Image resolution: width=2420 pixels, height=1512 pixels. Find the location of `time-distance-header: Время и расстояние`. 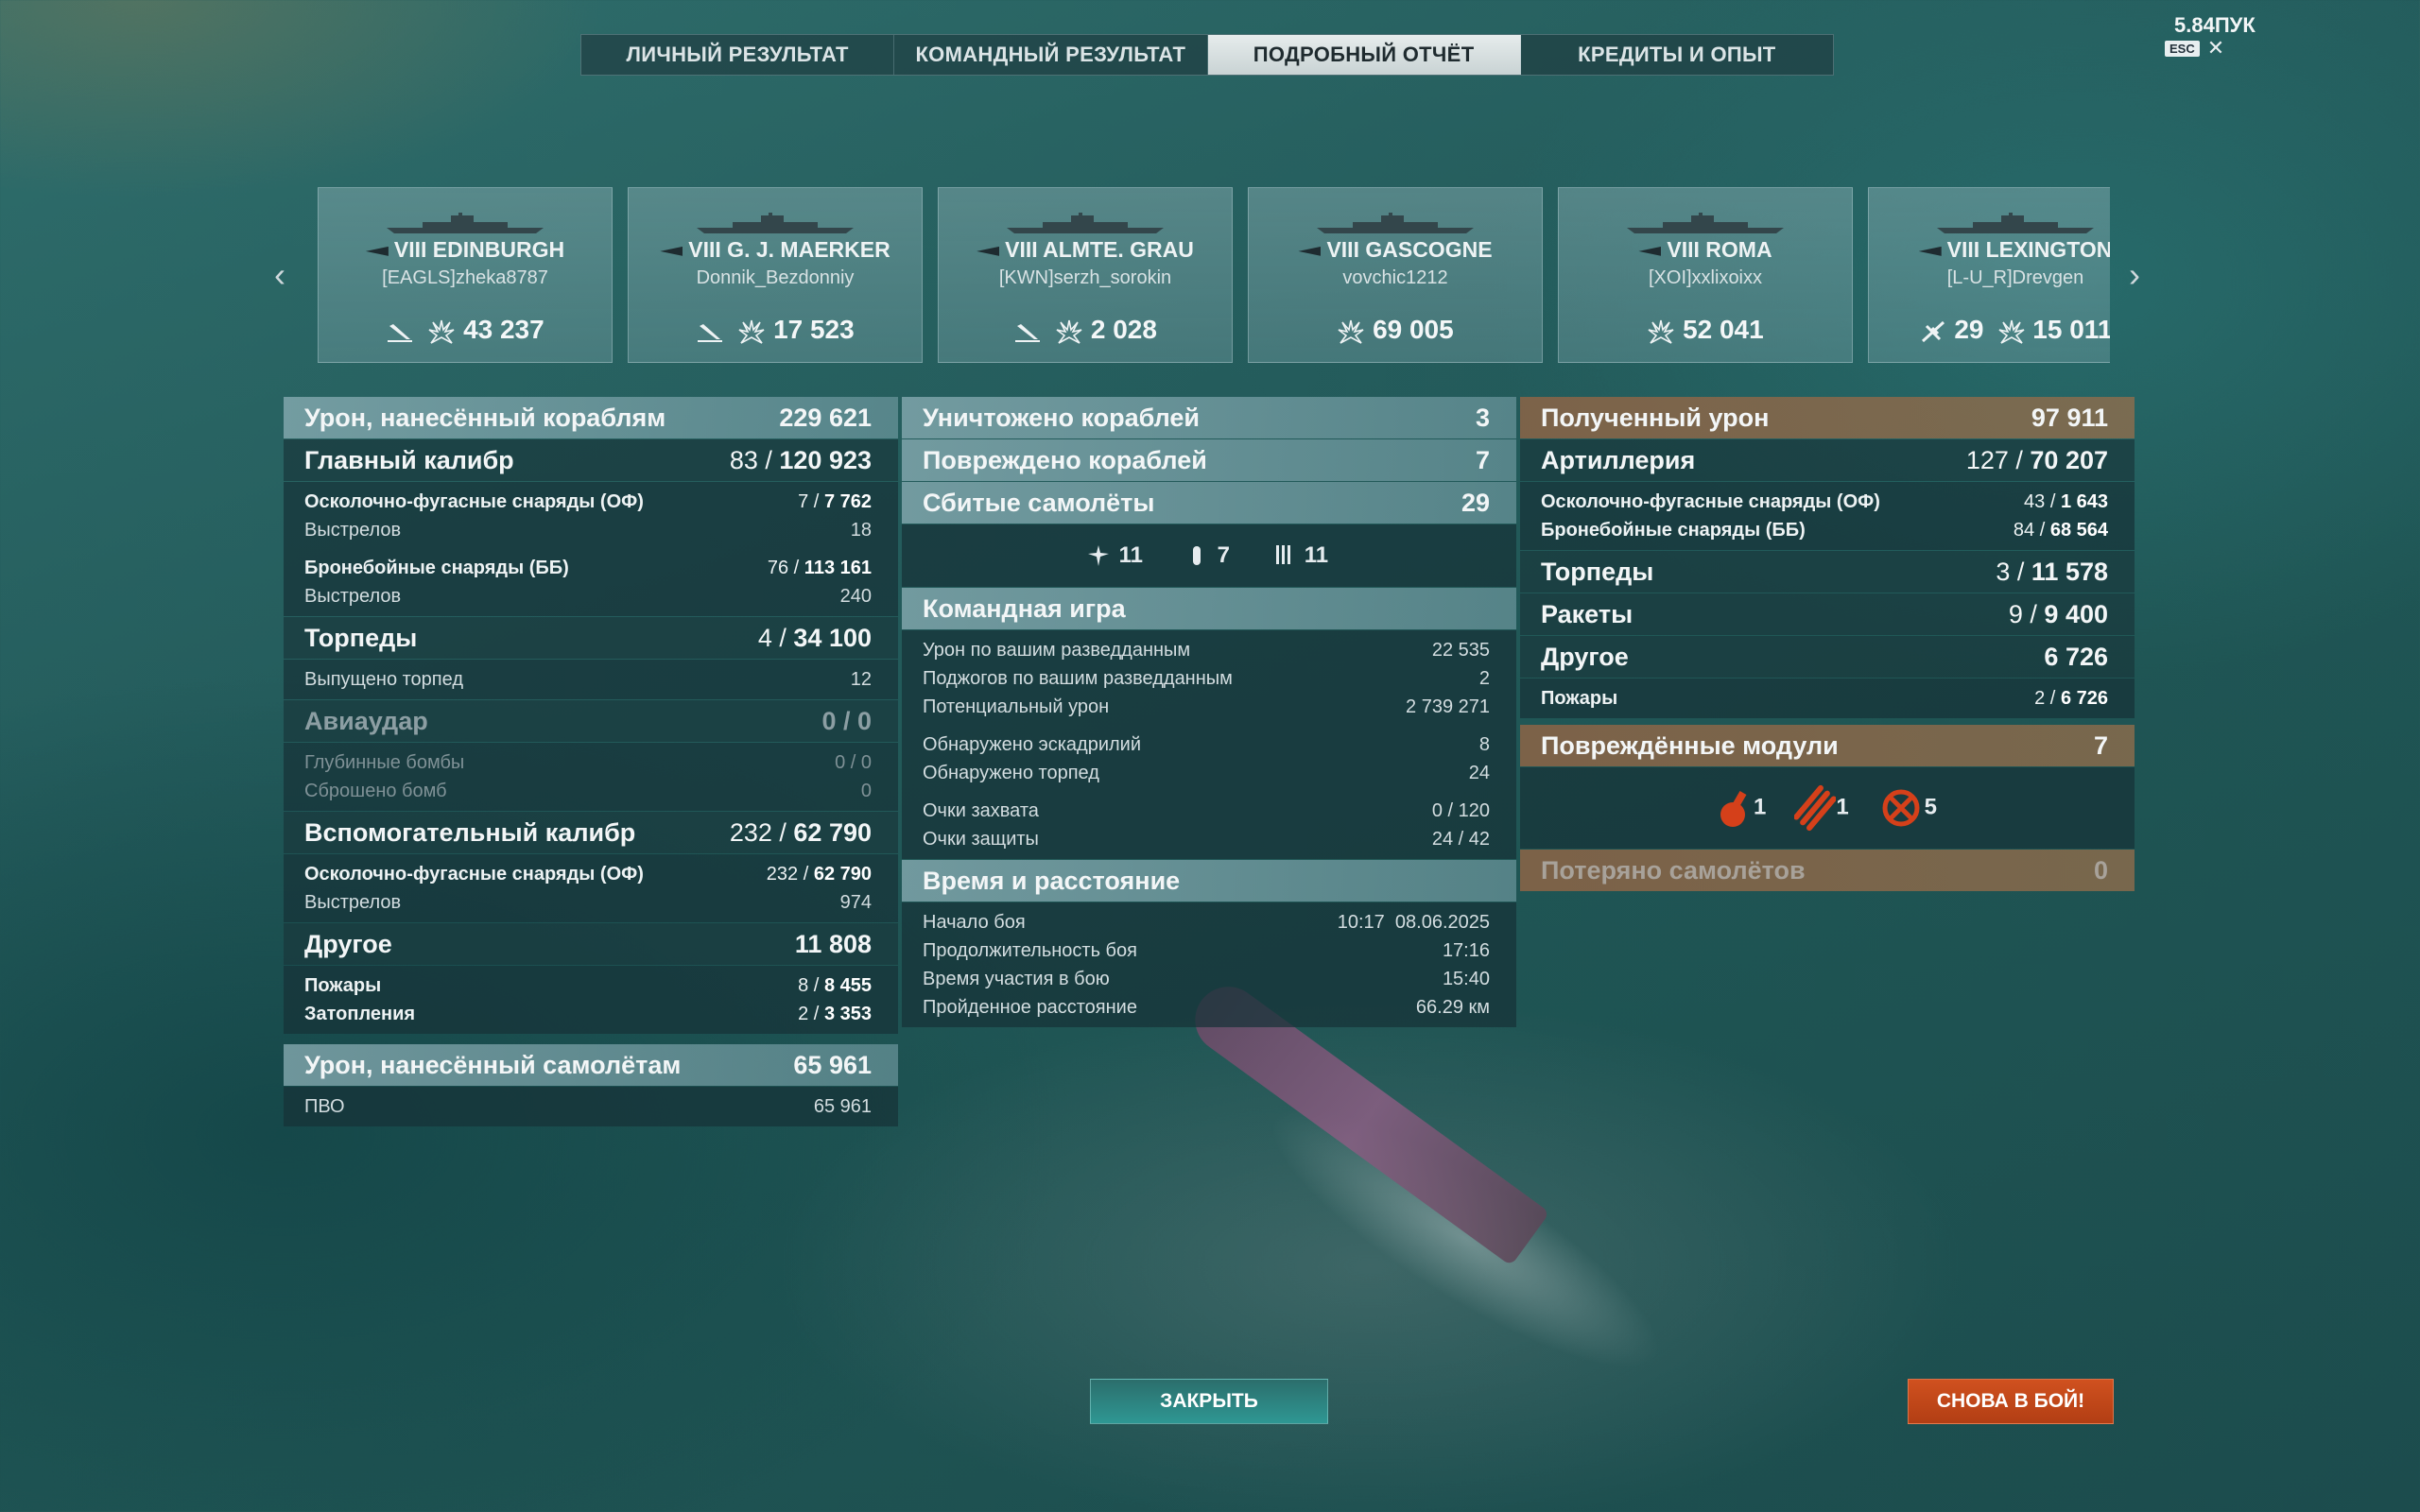

time-distance-header: Время и расстояние is located at coordinates (1209, 881).